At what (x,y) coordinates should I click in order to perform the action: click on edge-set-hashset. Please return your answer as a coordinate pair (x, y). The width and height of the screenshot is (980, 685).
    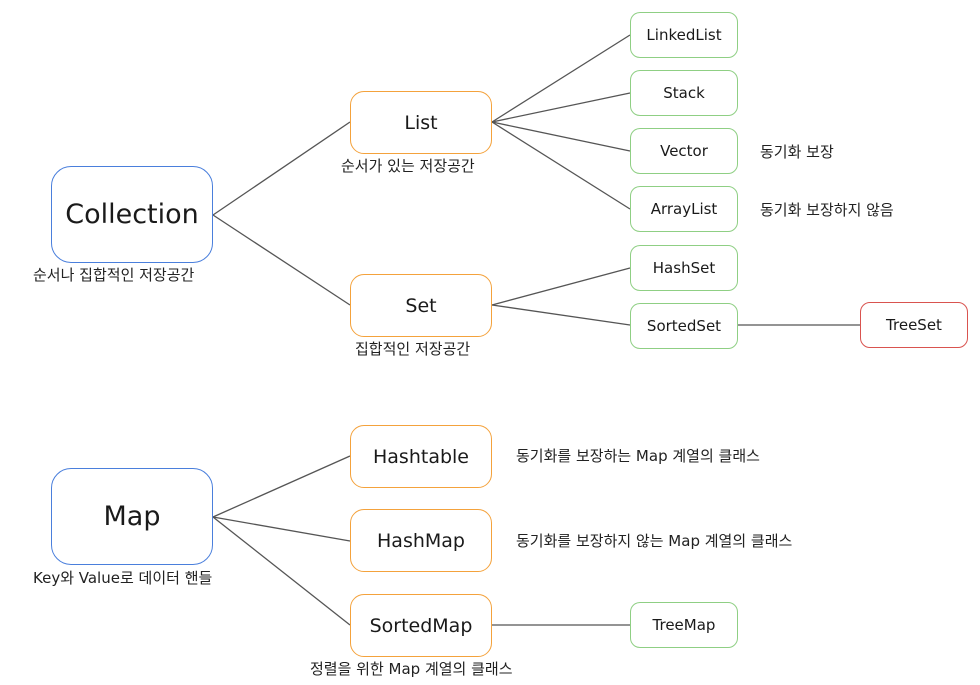
    Looking at the image, I should click on (561, 286).